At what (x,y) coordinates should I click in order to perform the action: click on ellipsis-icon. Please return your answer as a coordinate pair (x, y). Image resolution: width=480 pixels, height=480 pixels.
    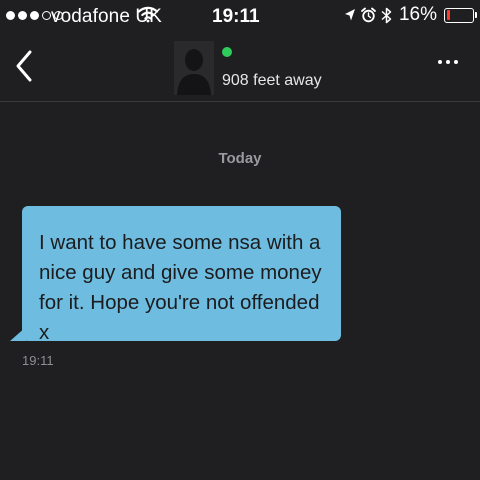
    Looking at the image, I should click on (448, 62).